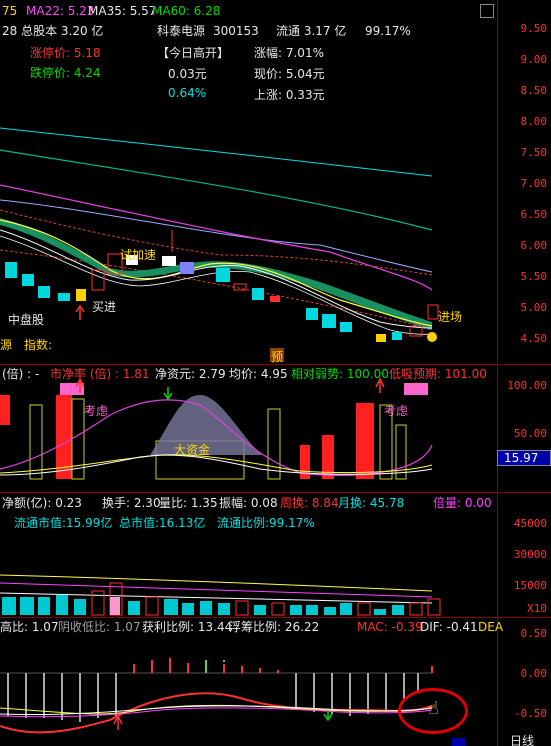 This screenshot has width=551, height=746. What do you see at coordinates (534, 152) in the screenshot?
I see `price-tick: 7.50` at bounding box center [534, 152].